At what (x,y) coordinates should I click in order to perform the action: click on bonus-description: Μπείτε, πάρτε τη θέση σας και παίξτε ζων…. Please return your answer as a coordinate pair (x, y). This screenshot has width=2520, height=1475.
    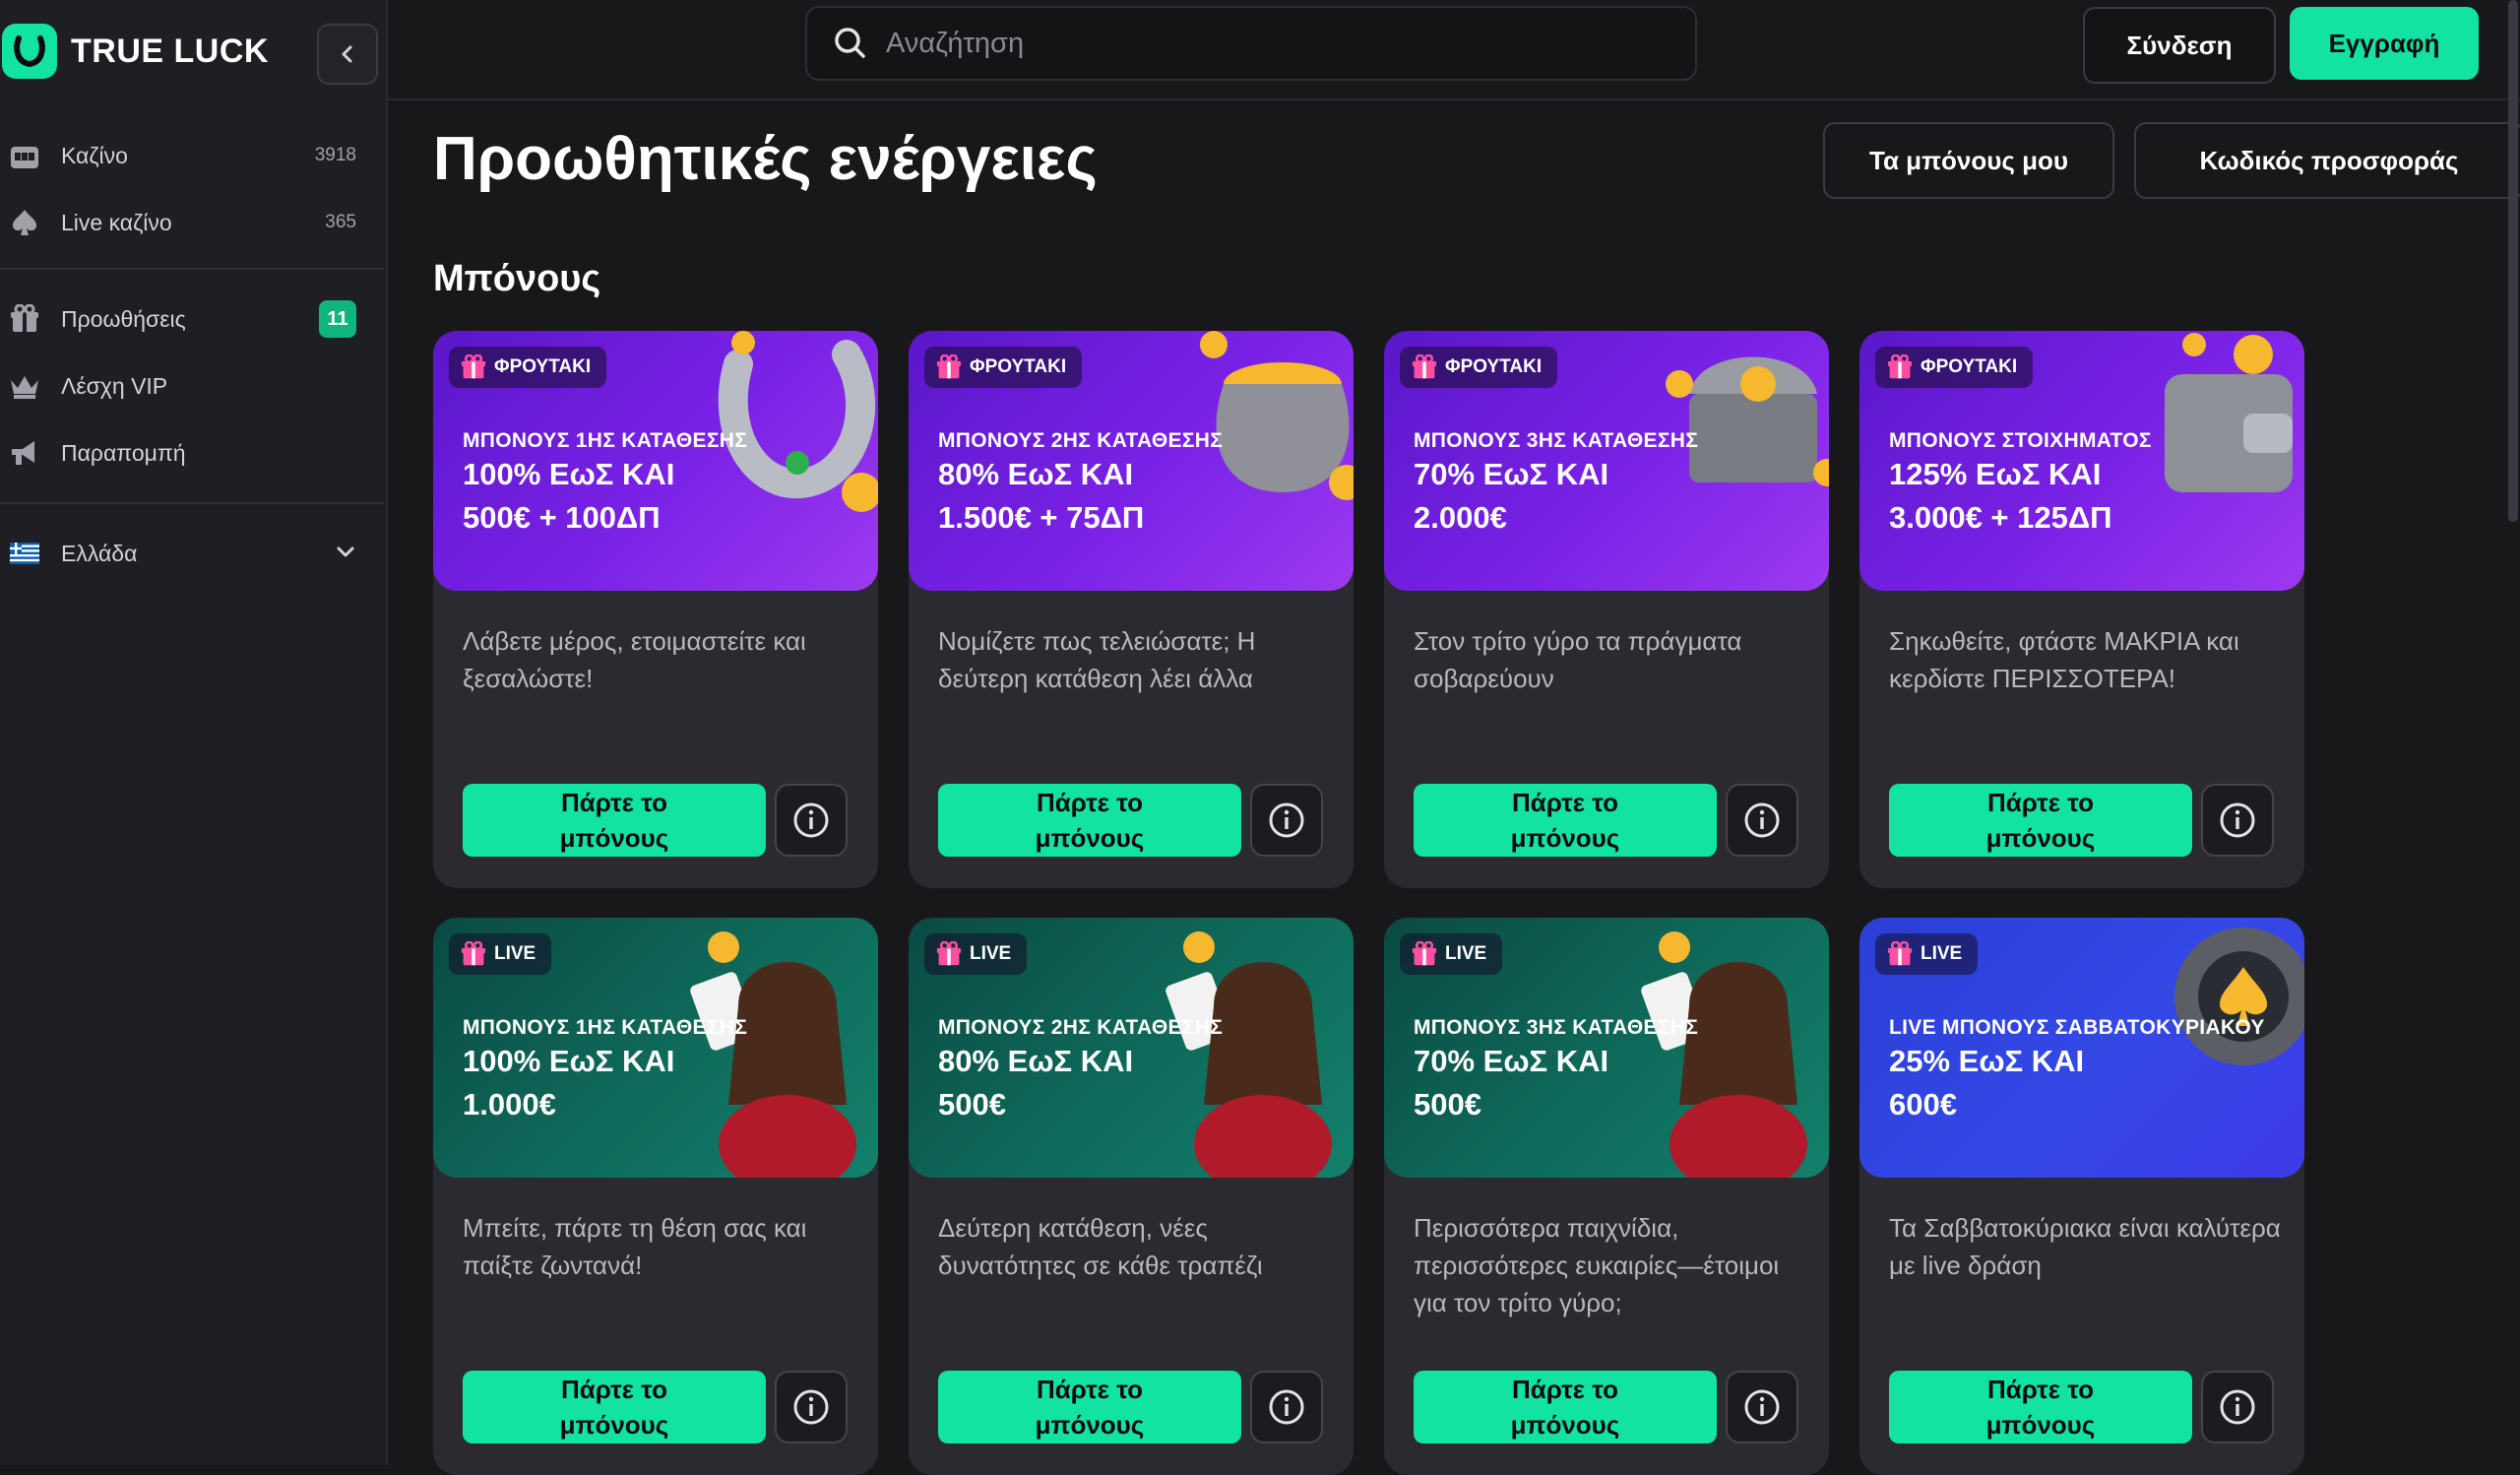
    Looking at the image, I should click on (635, 1246).